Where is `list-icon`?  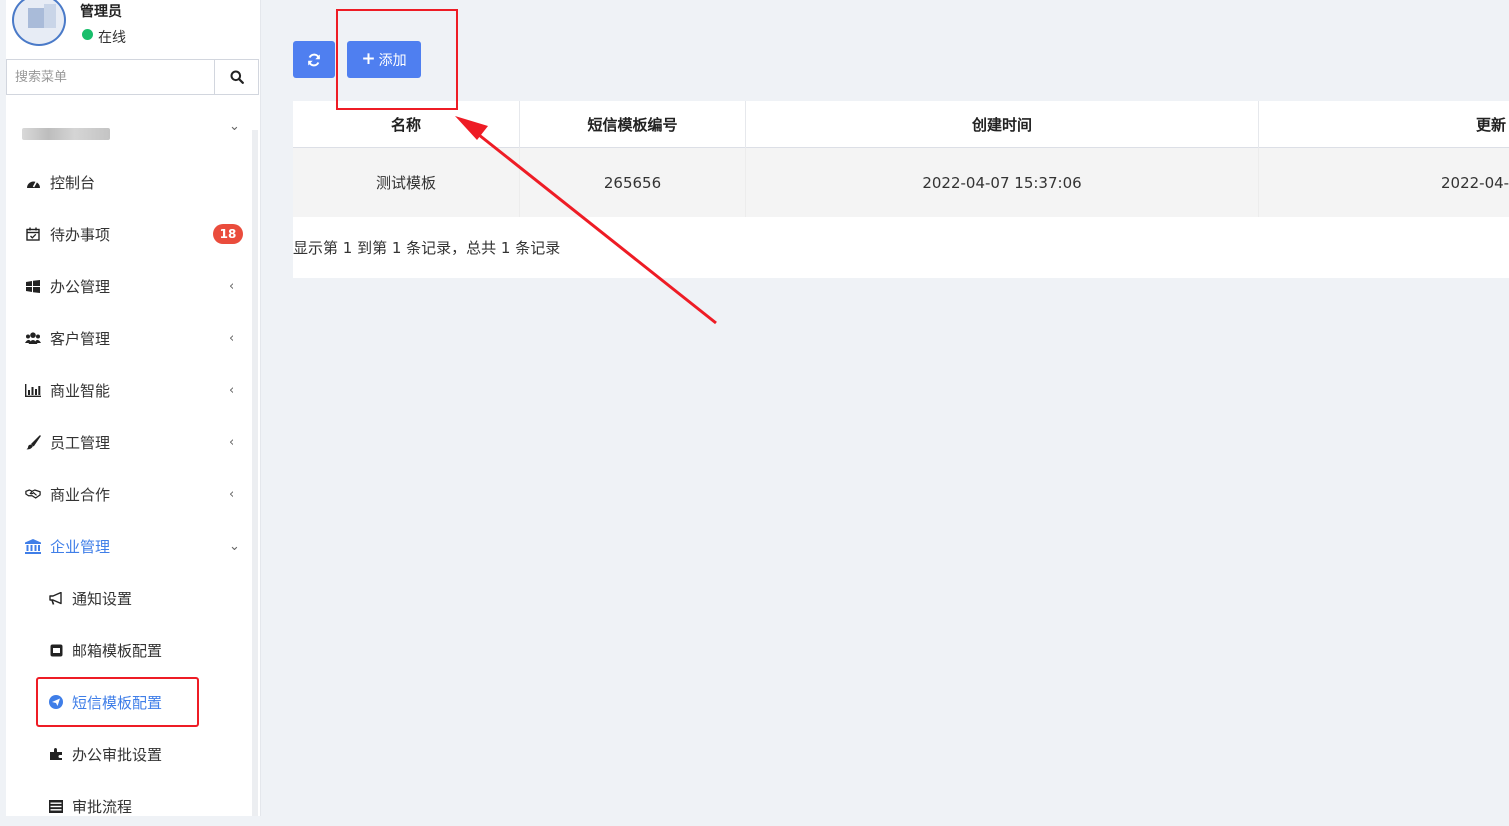
list-icon is located at coordinates (56, 806).